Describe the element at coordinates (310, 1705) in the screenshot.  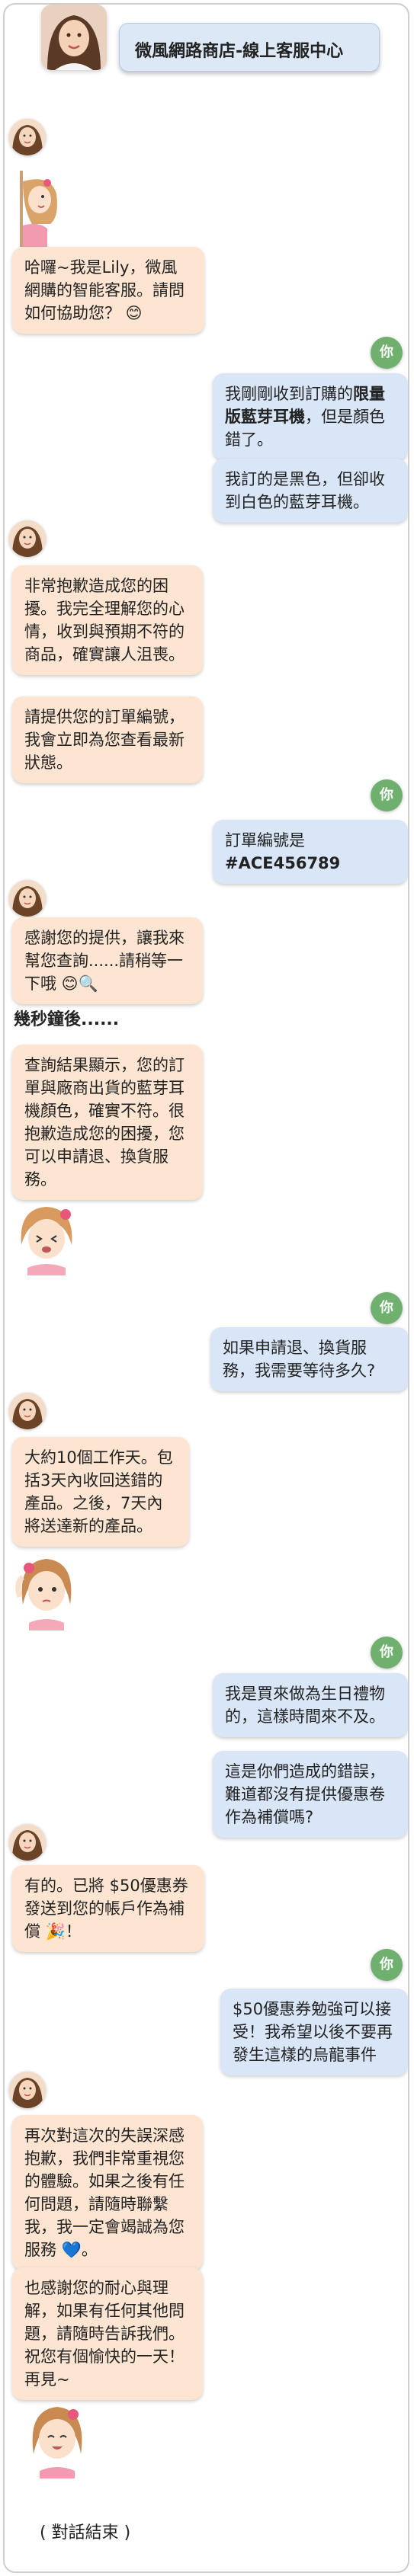
I see `user-message: 我是買來做為生日禮物的，這樣時間來不及。` at that location.